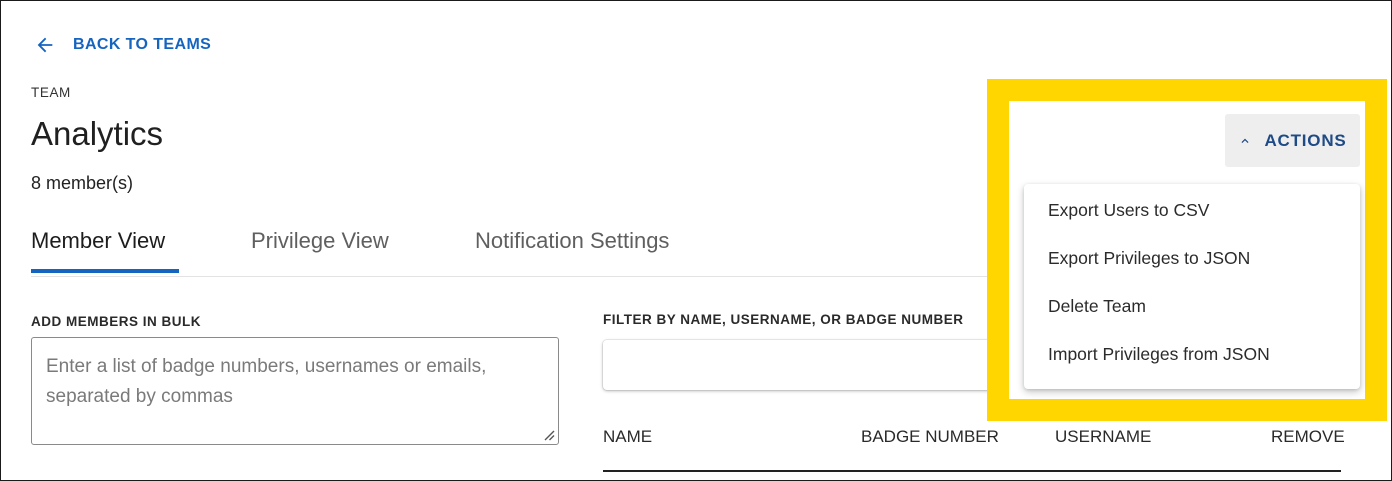  I want to click on actions-button-label: ACTIONS, so click(1305, 140).